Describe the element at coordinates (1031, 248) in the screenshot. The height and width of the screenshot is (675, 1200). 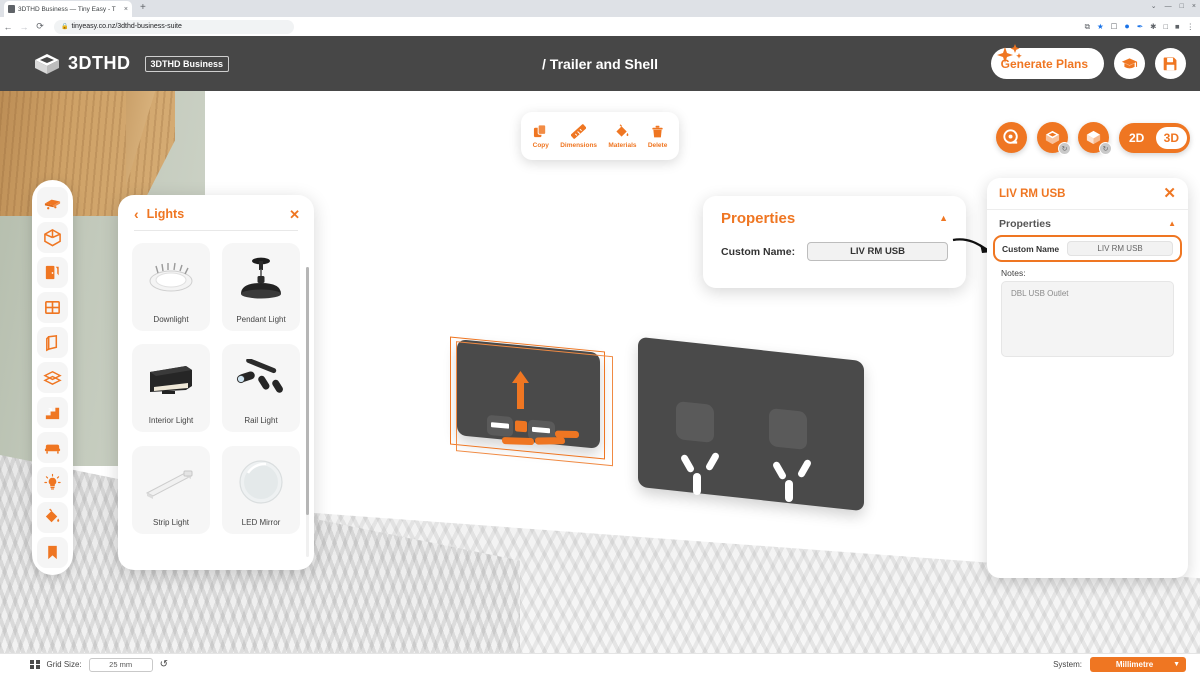
I see `custom-name-label: Custom Name` at that location.